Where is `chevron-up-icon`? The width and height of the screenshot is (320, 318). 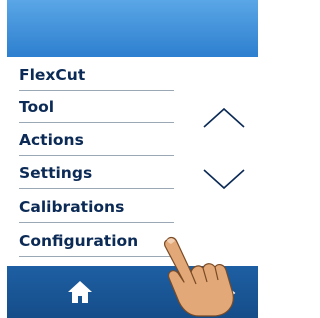 chevron-up-icon is located at coordinates (224, 118).